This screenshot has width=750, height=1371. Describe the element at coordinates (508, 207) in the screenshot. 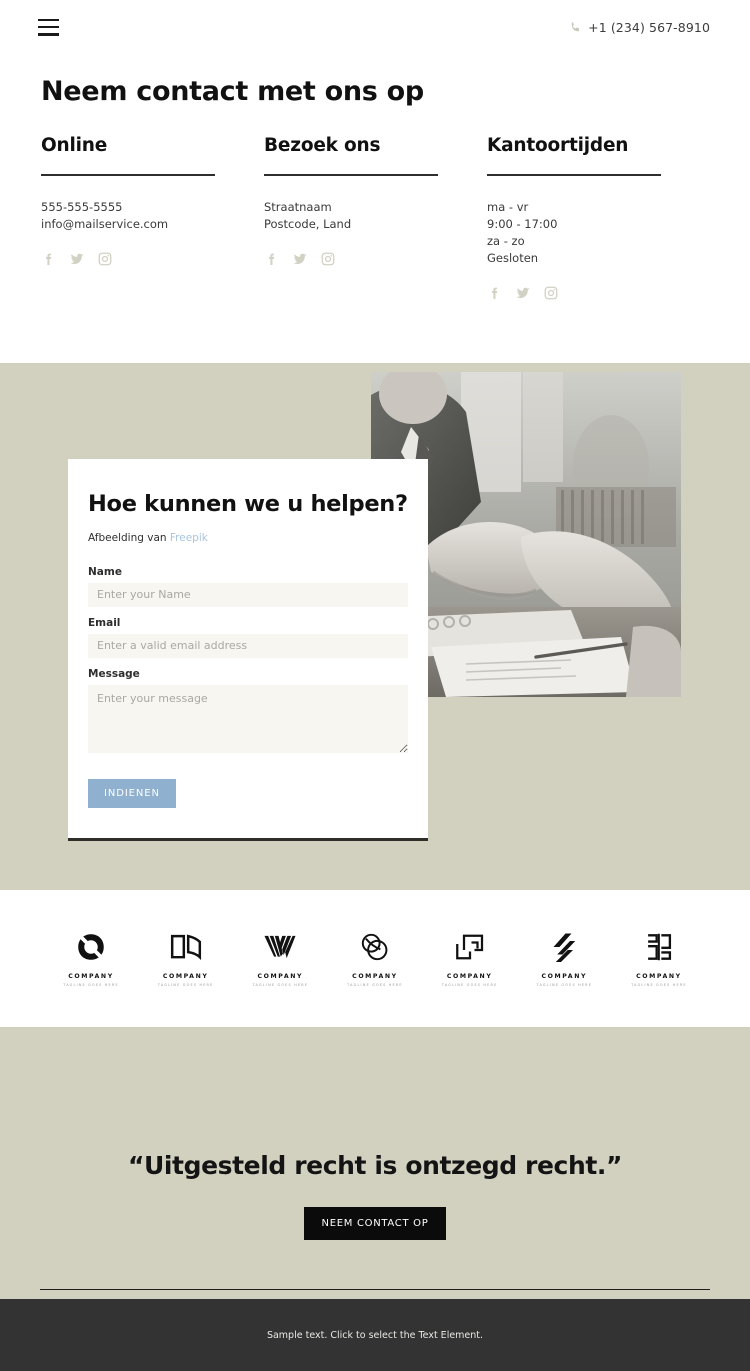

I see `contact-line: ma - vr` at that location.